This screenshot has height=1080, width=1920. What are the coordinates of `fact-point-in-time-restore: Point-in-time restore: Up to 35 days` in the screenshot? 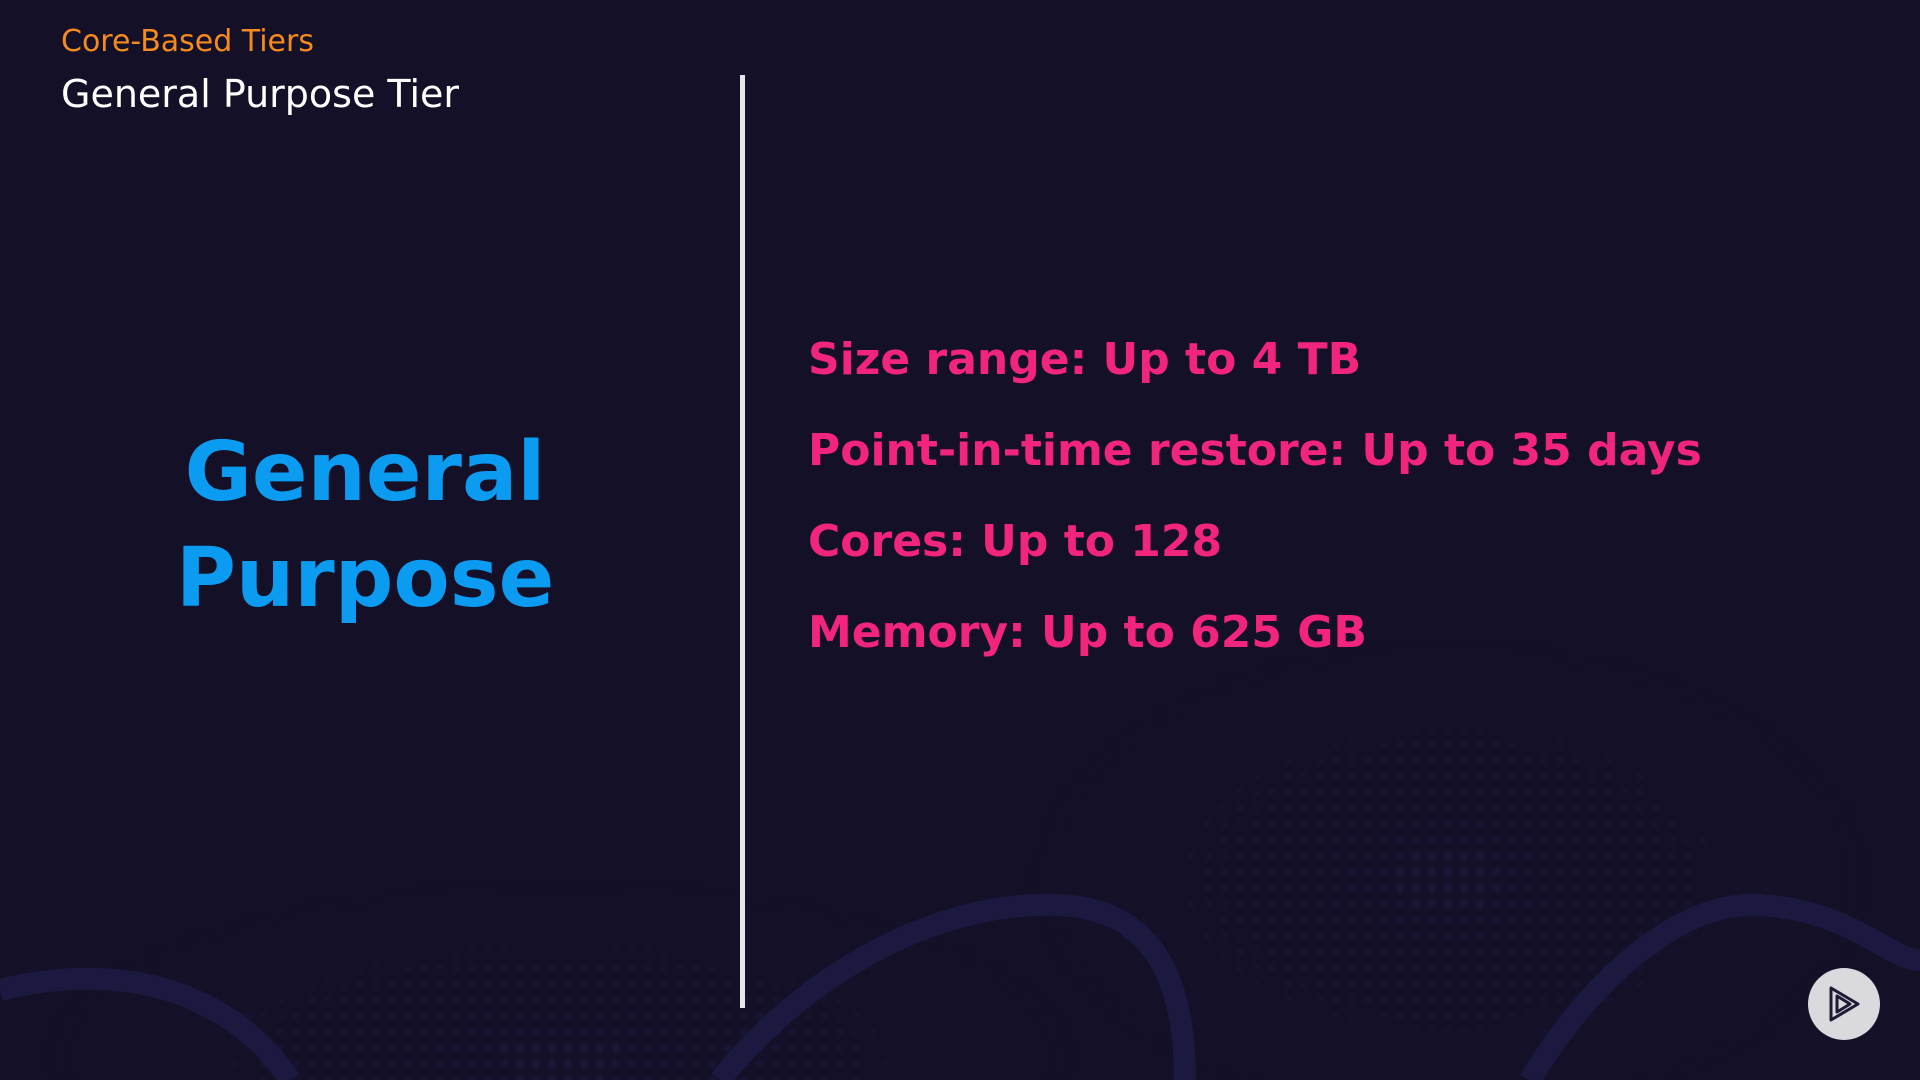 It's located at (1255, 450).